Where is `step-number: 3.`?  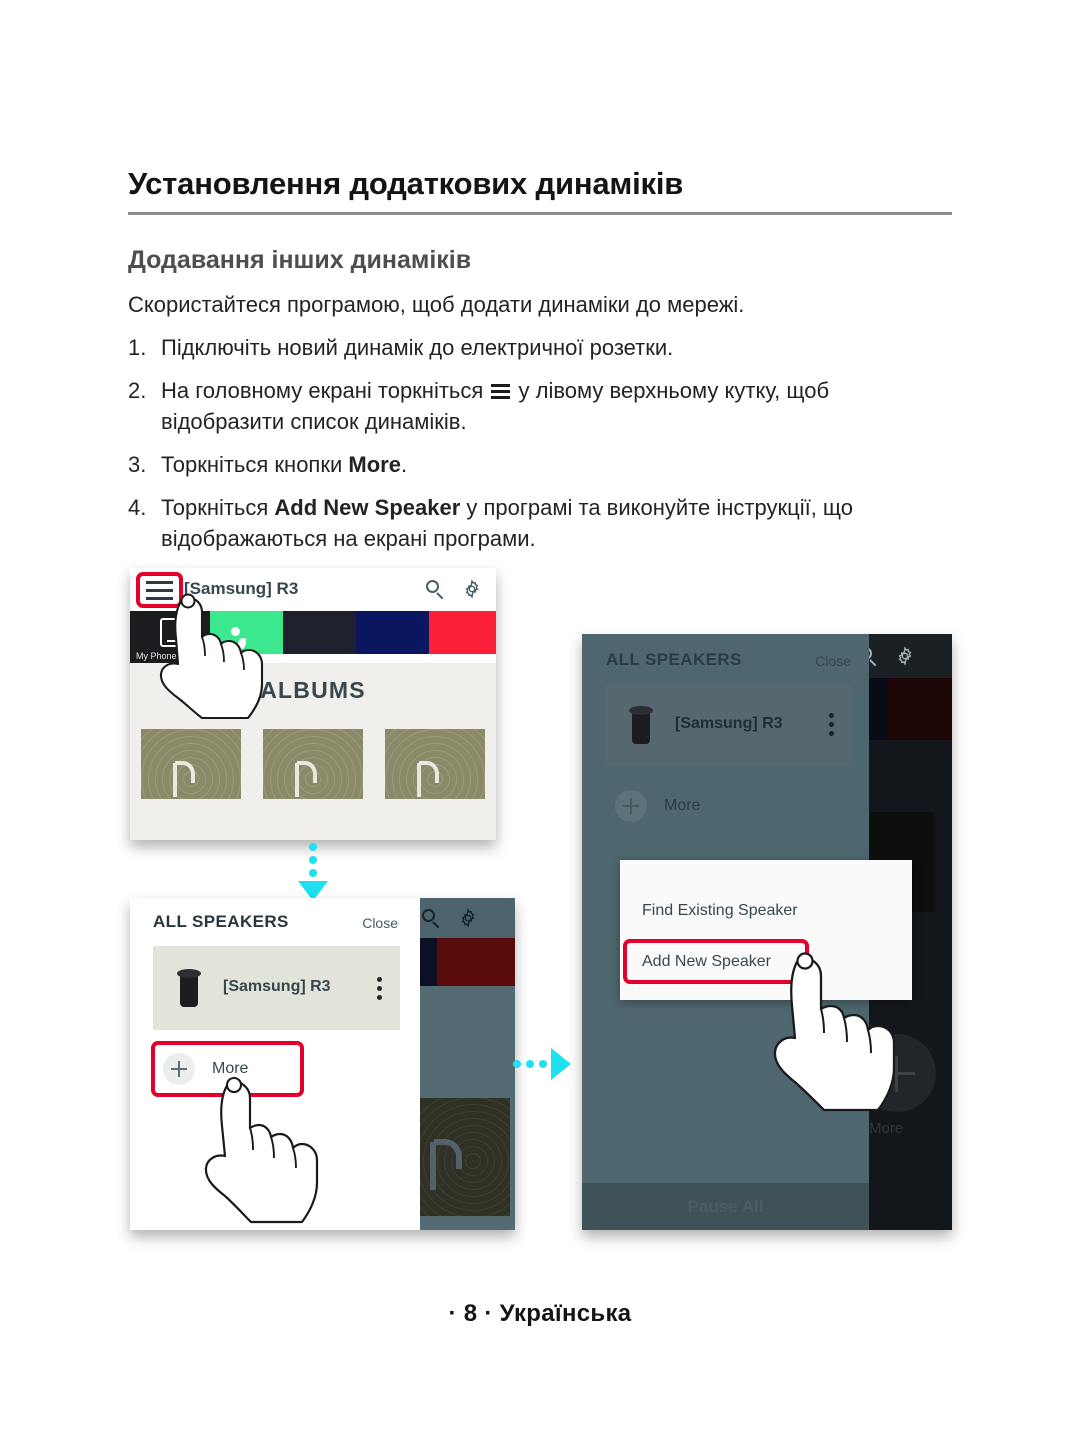 step-number: 3. is located at coordinates (137, 465).